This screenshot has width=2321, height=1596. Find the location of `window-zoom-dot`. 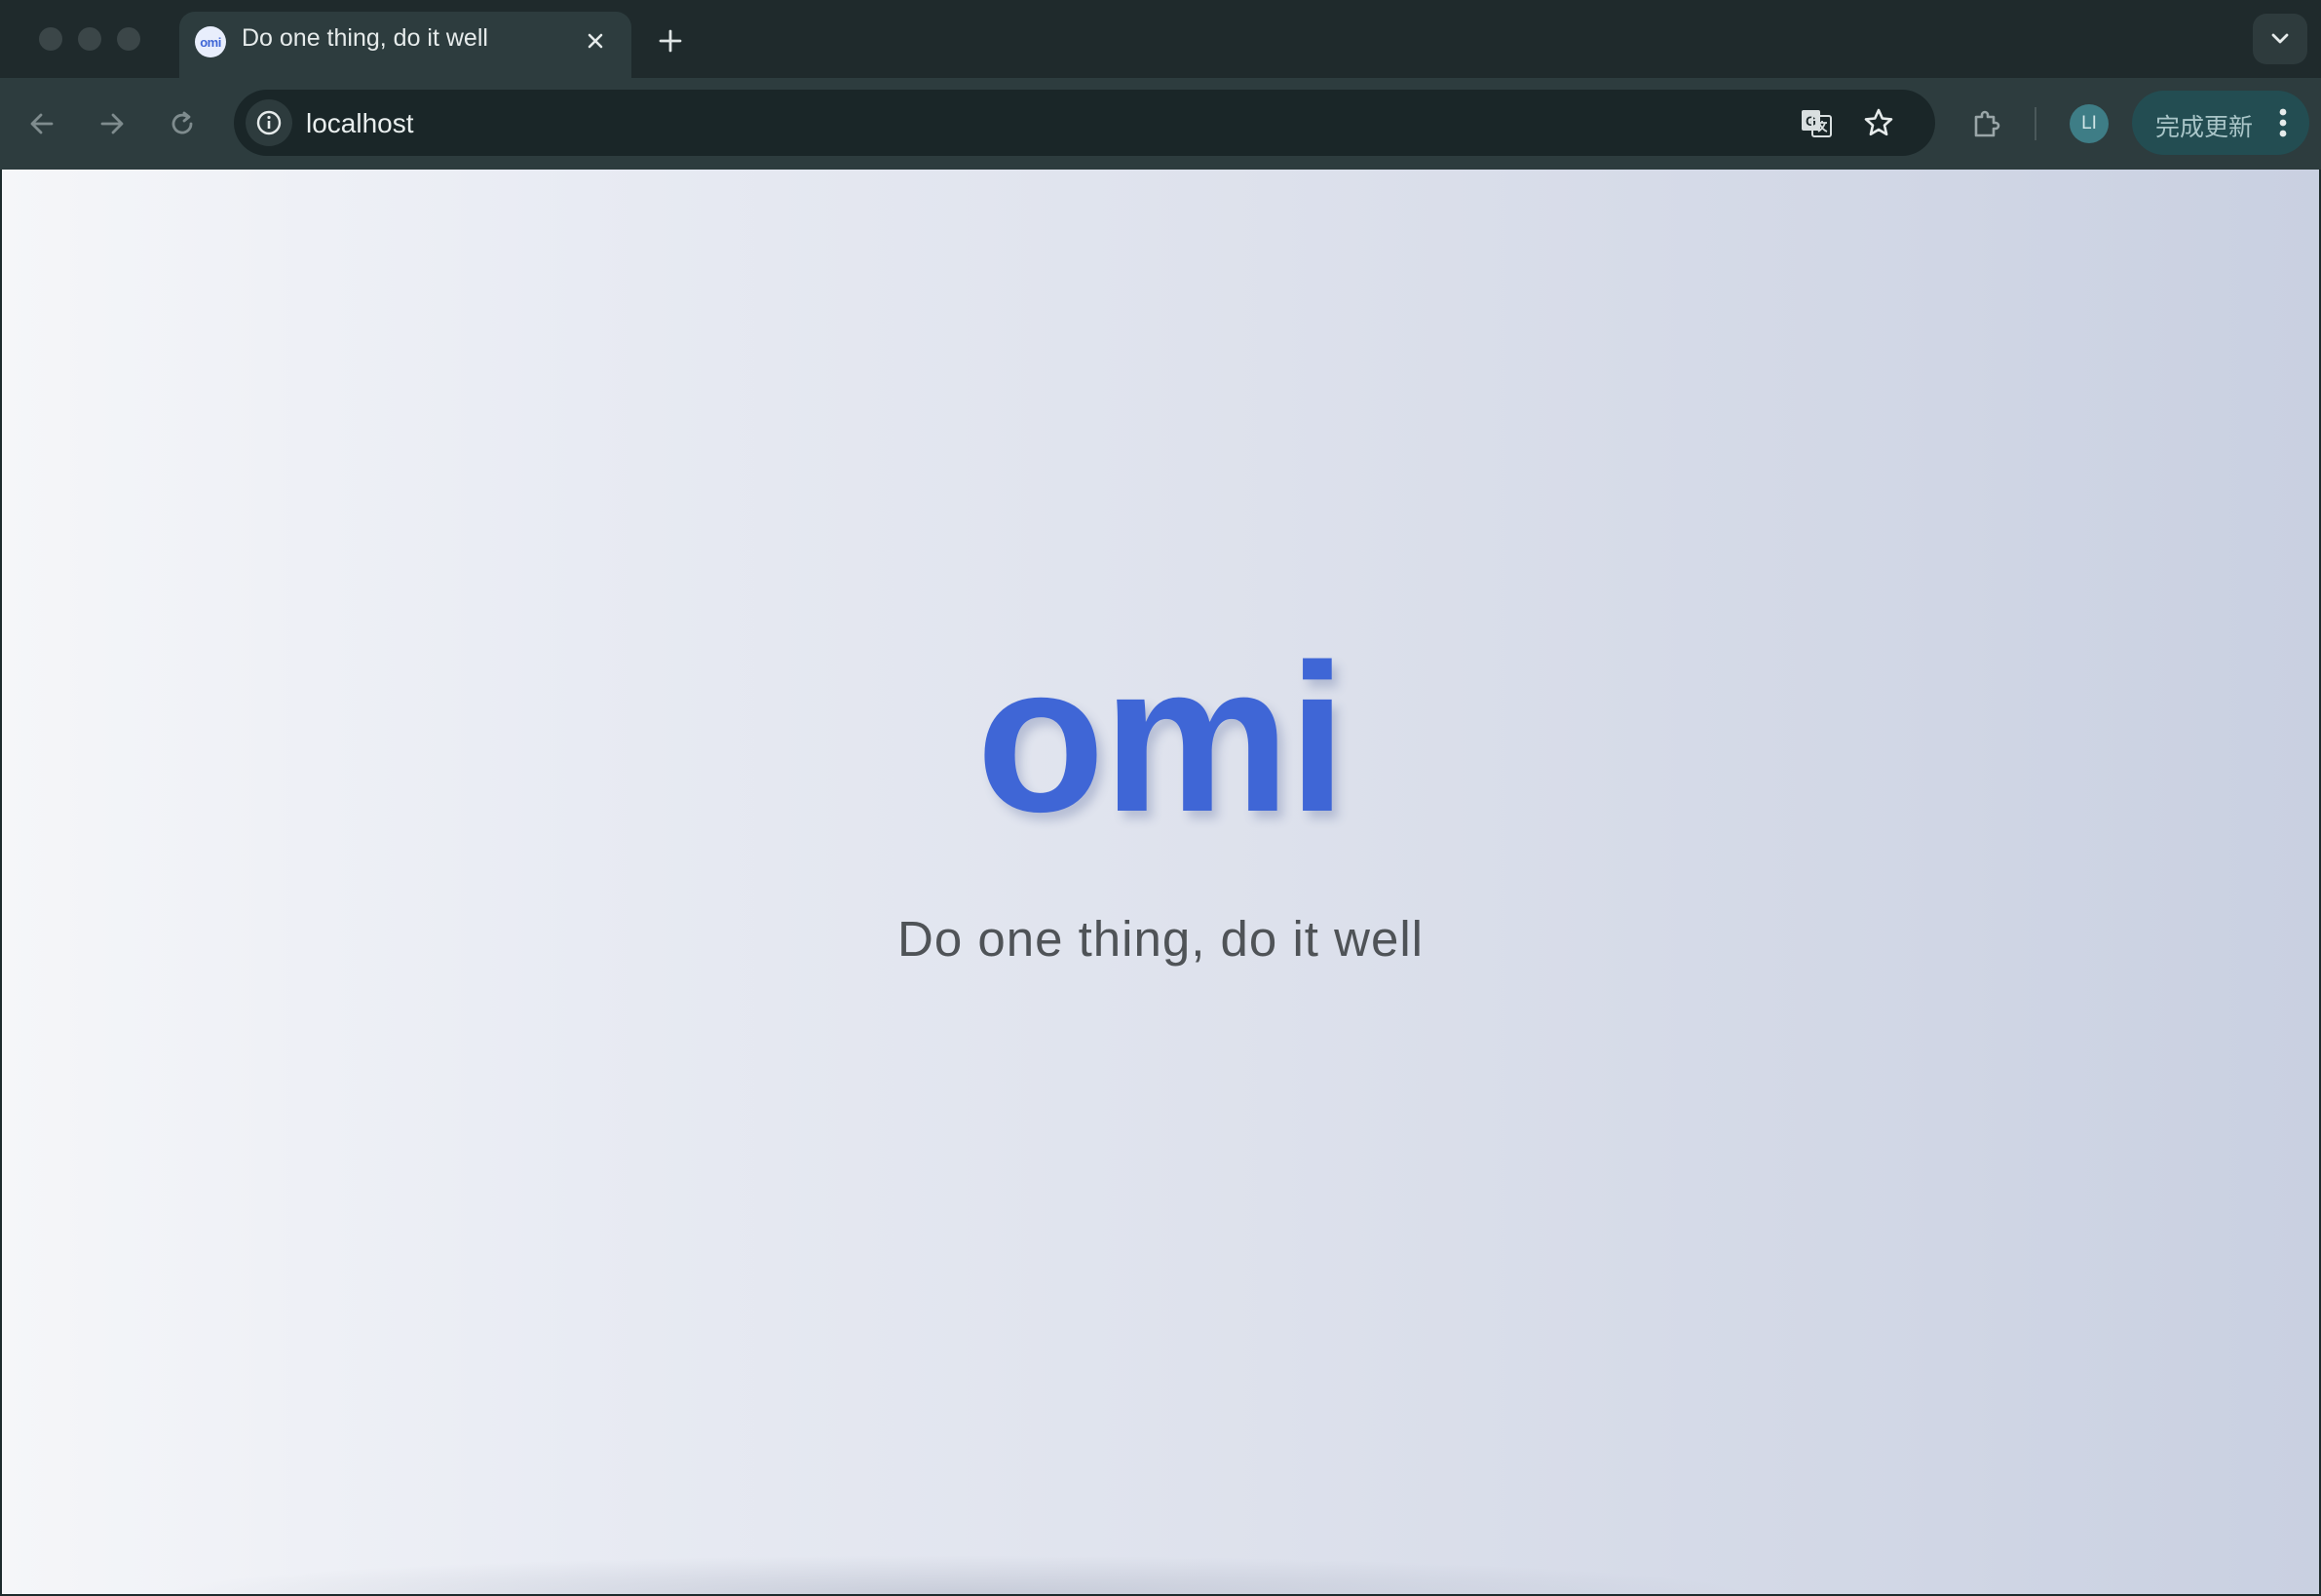

window-zoom-dot is located at coordinates (129, 39).